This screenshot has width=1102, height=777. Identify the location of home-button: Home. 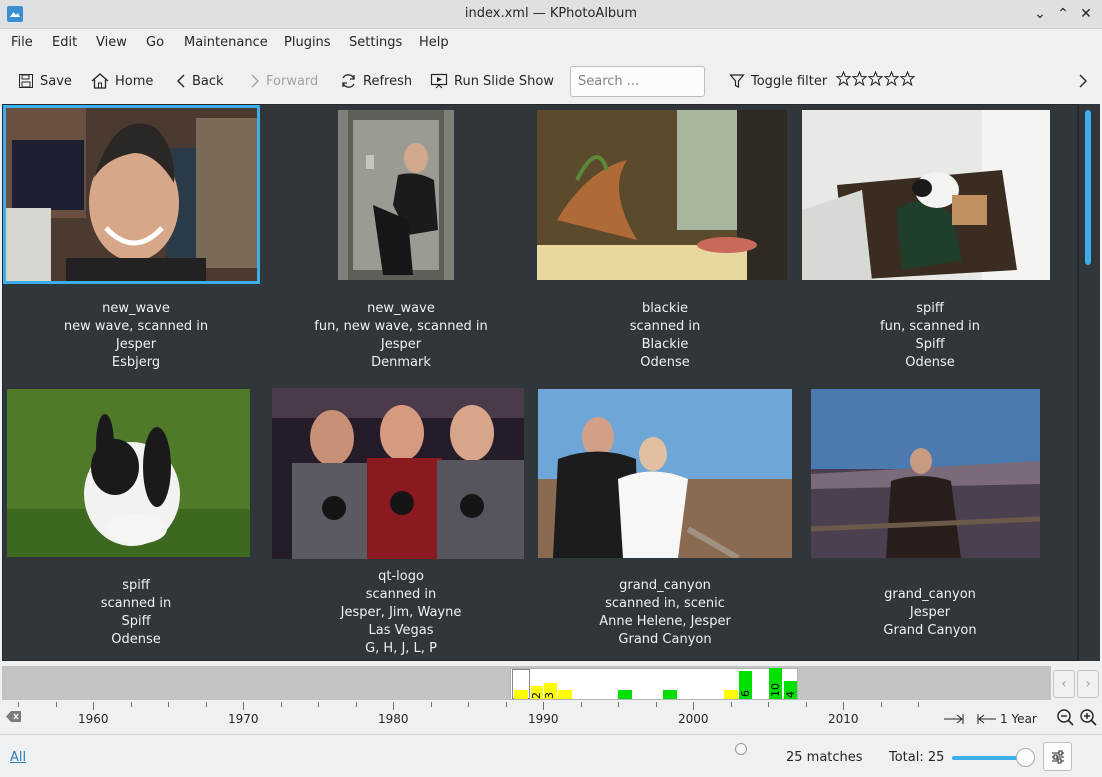
(122, 81).